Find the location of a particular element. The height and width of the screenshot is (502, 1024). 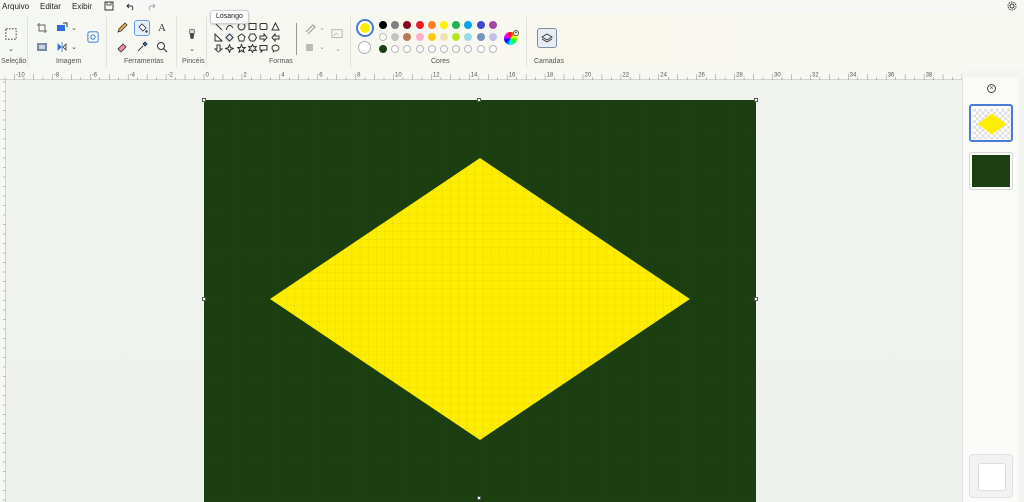

shape-size-icon is located at coordinates (337, 34).